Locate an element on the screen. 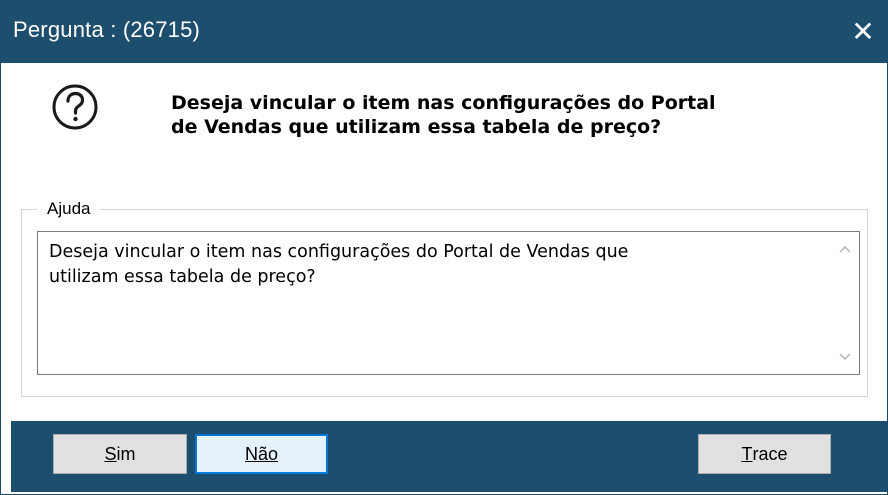 The image size is (888, 495). sim-button: Sim is located at coordinates (120, 454).